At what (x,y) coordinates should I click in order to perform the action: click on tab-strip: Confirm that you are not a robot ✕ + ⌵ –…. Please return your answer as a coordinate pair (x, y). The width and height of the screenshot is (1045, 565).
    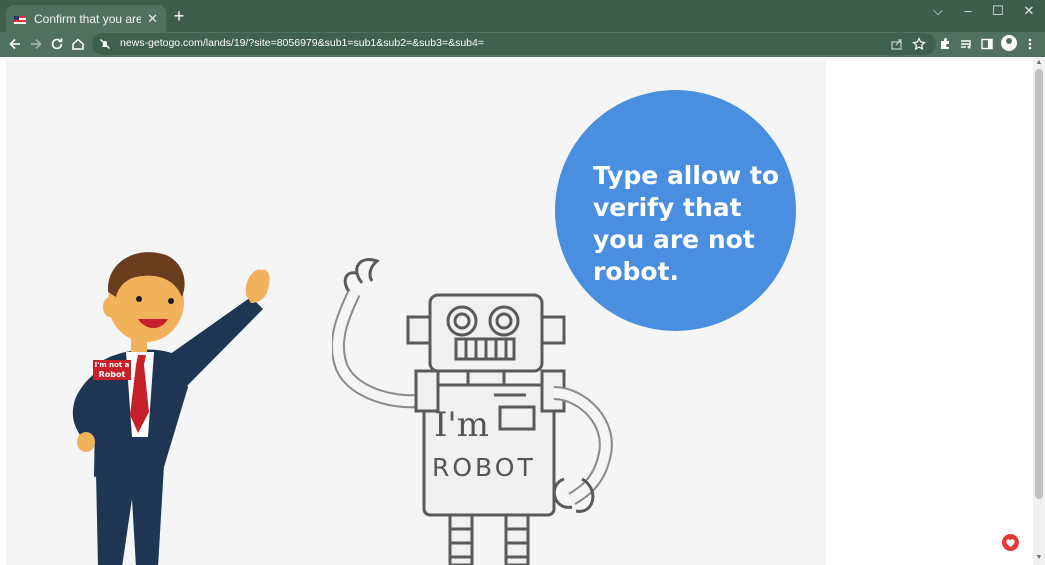
    Looking at the image, I should click on (522, 16).